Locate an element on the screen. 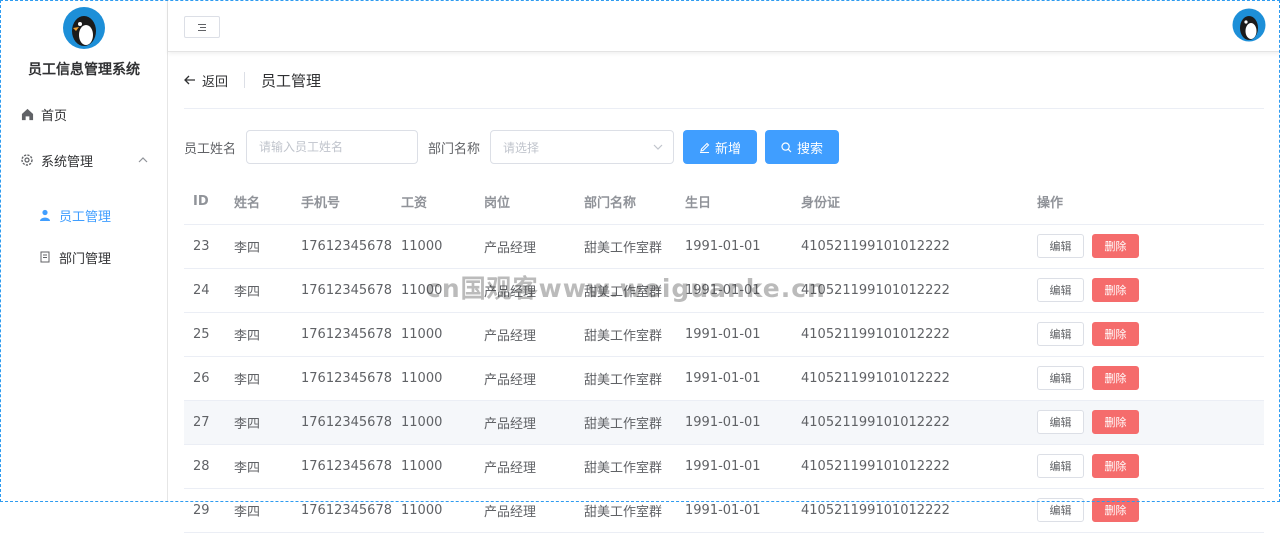 Image resolution: width=1280 pixels, height=533 pixels. table-cell: 26 is located at coordinates (204, 378).